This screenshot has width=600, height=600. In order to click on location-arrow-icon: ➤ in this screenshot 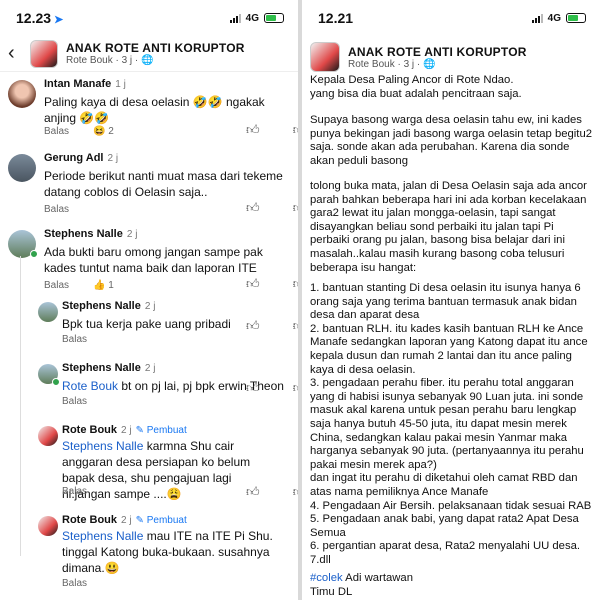, I will do `click(59, 20)`.